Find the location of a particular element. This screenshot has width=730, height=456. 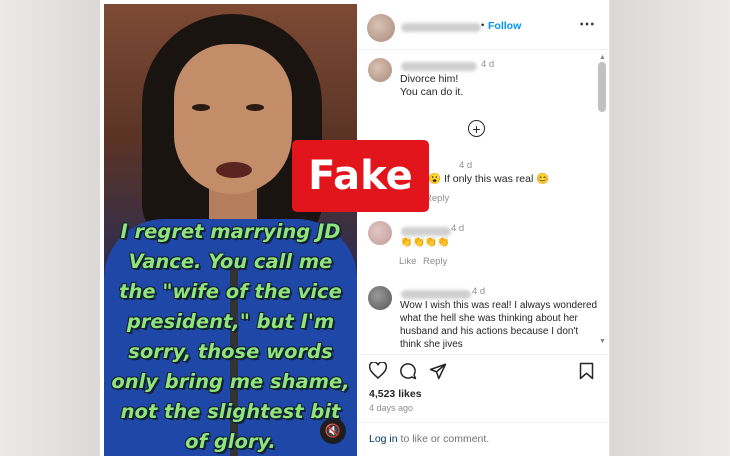

author-avatar is located at coordinates (381, 28).